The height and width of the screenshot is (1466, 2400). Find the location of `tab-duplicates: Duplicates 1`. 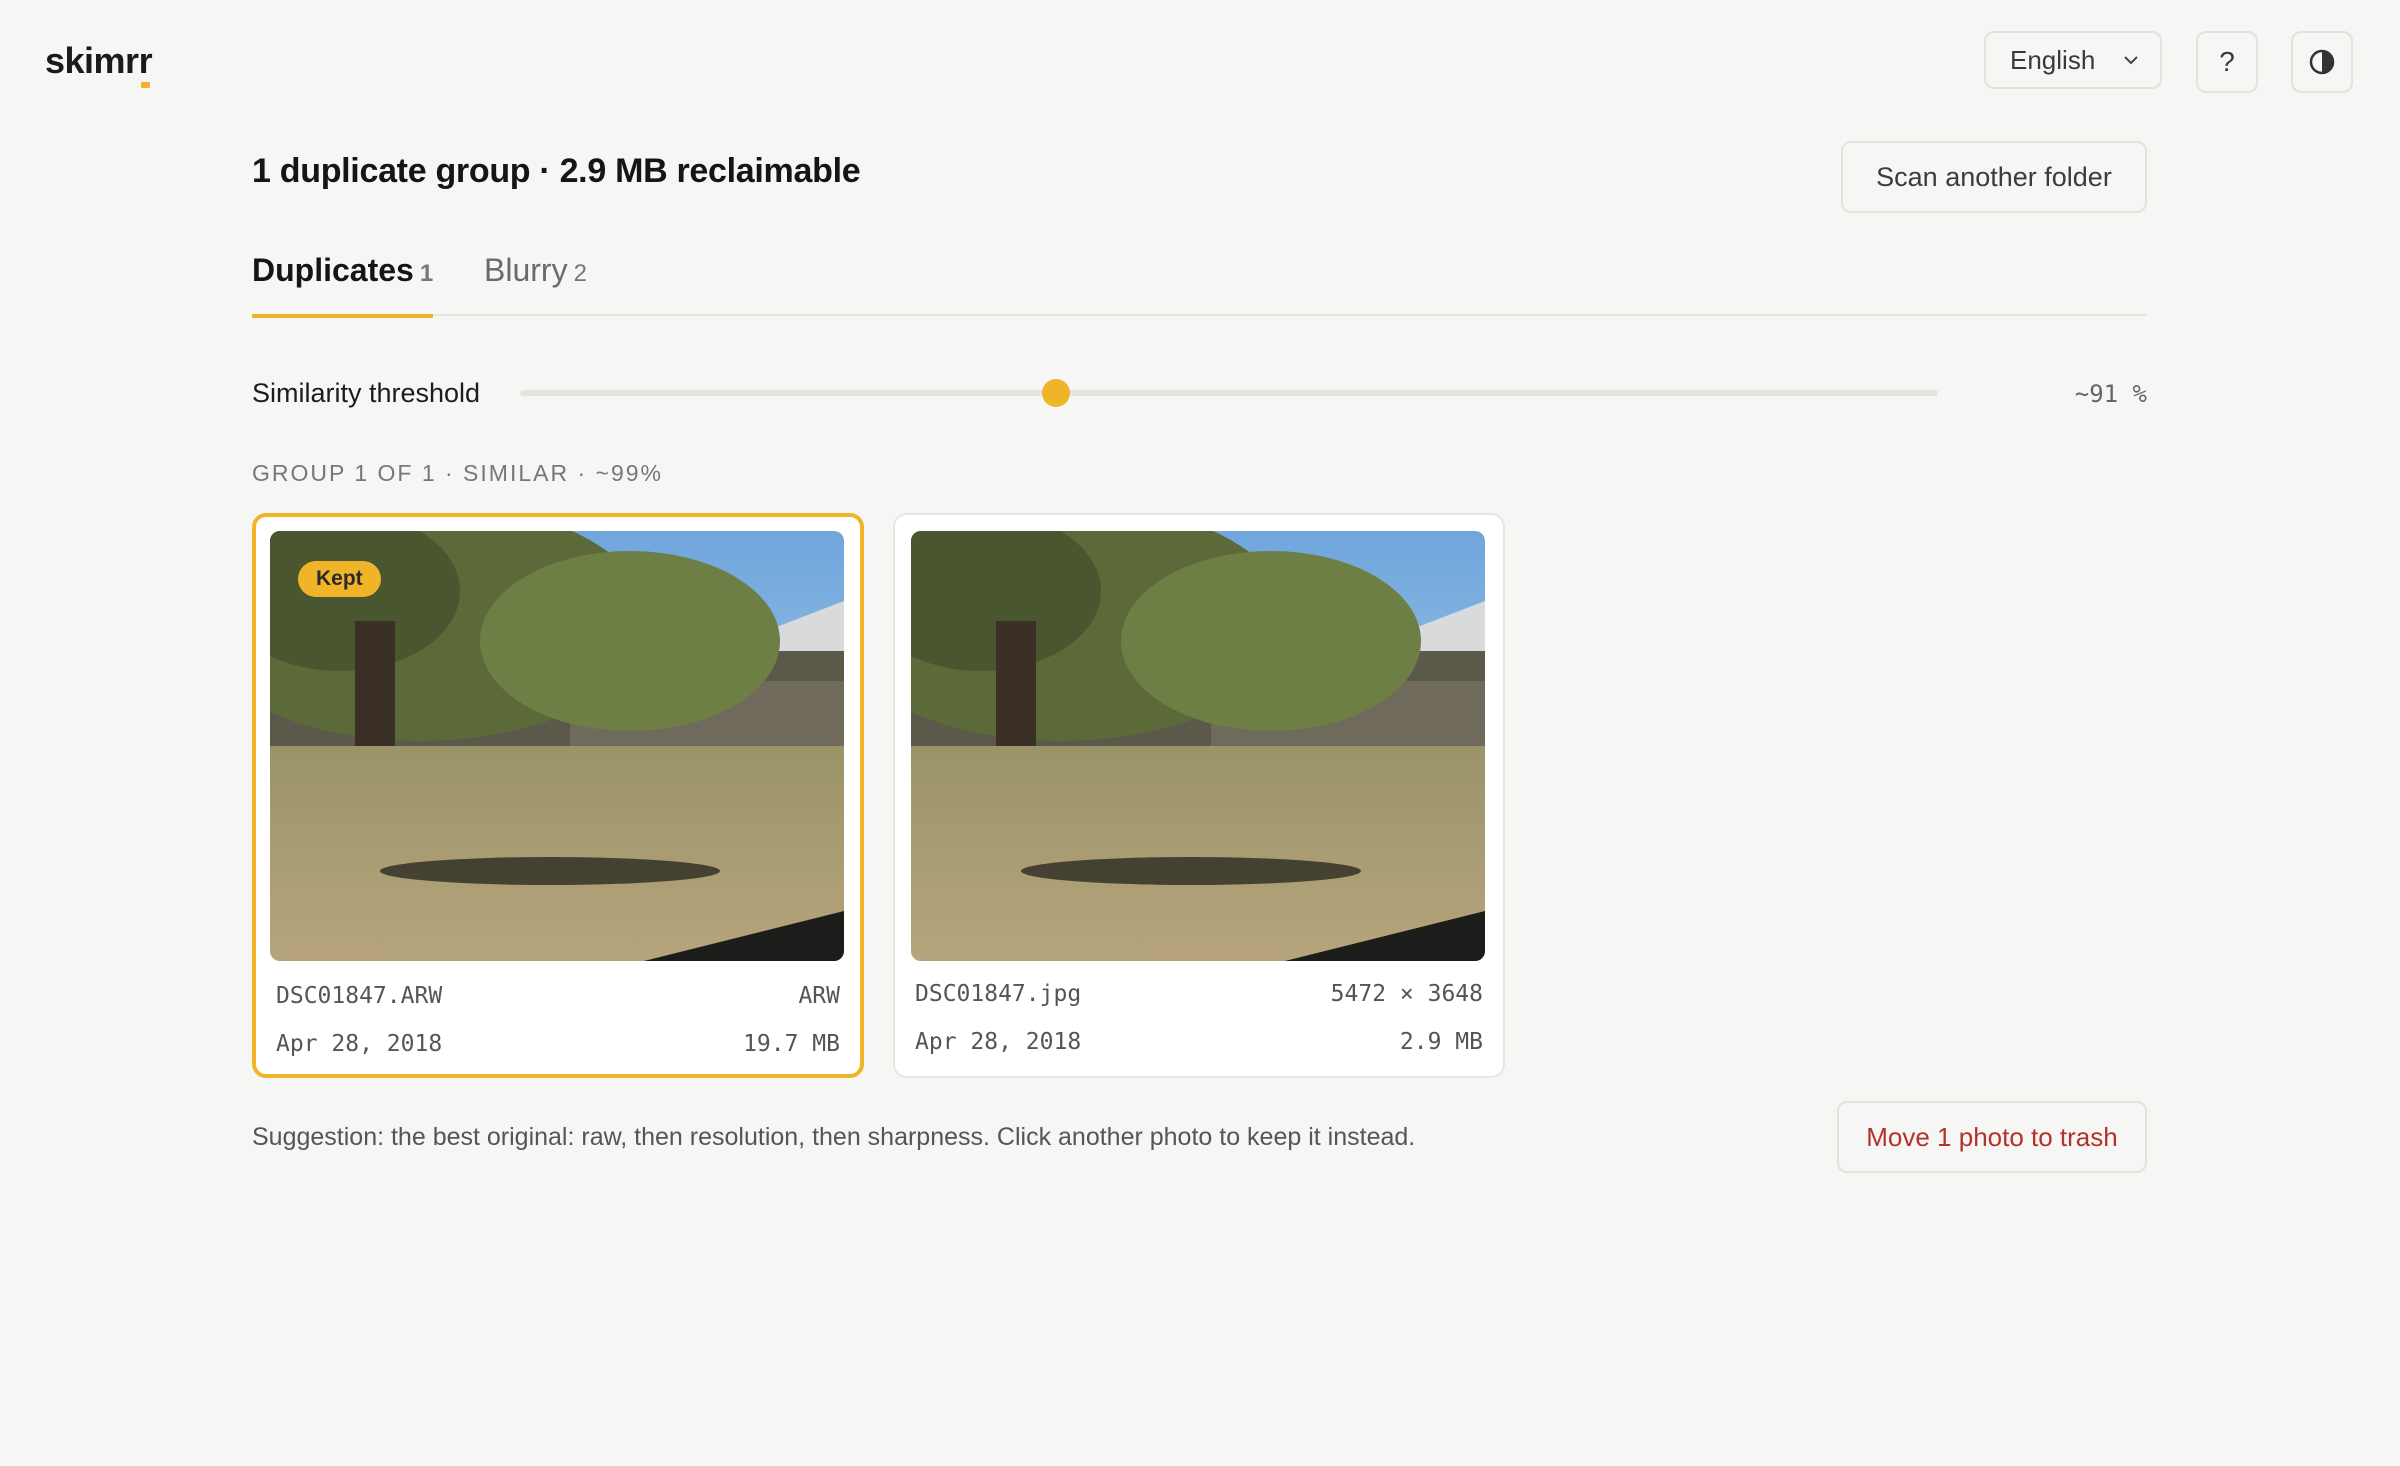

tab-duplicates: Duplicates 1 is located at coordinates (343, 285).